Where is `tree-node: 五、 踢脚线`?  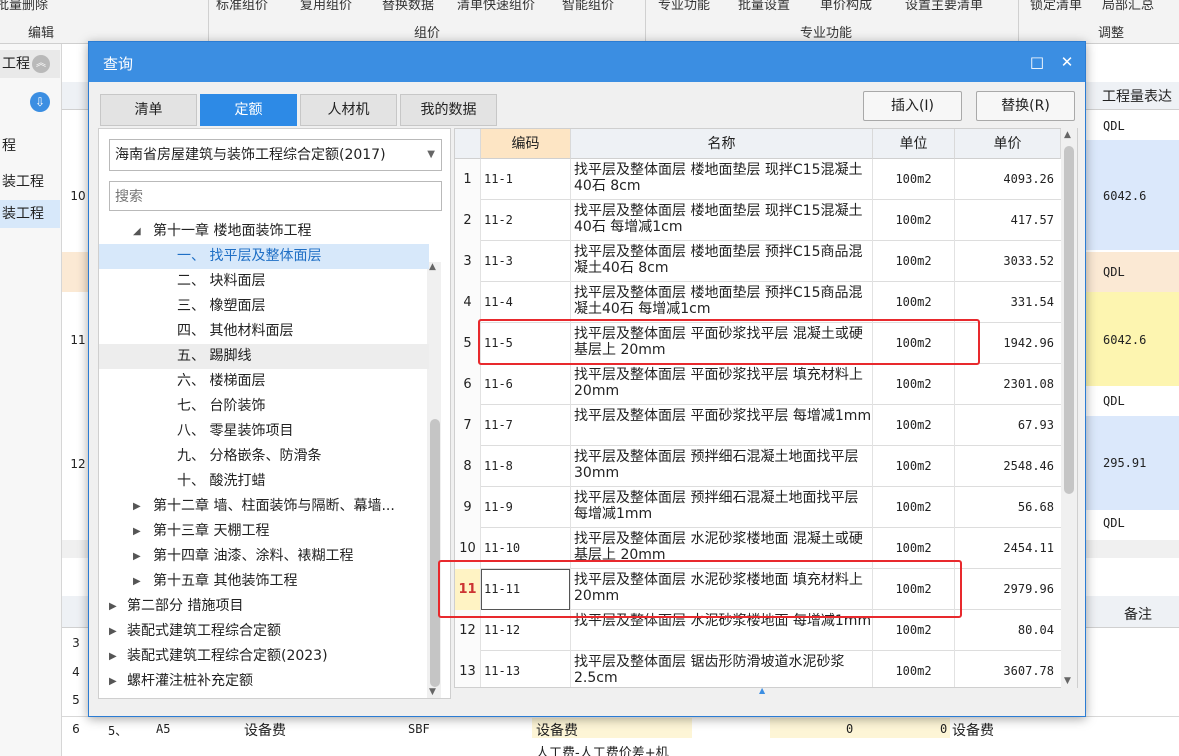 tree-node: 五、 踢脚线 is located at coordinates (264, 356).